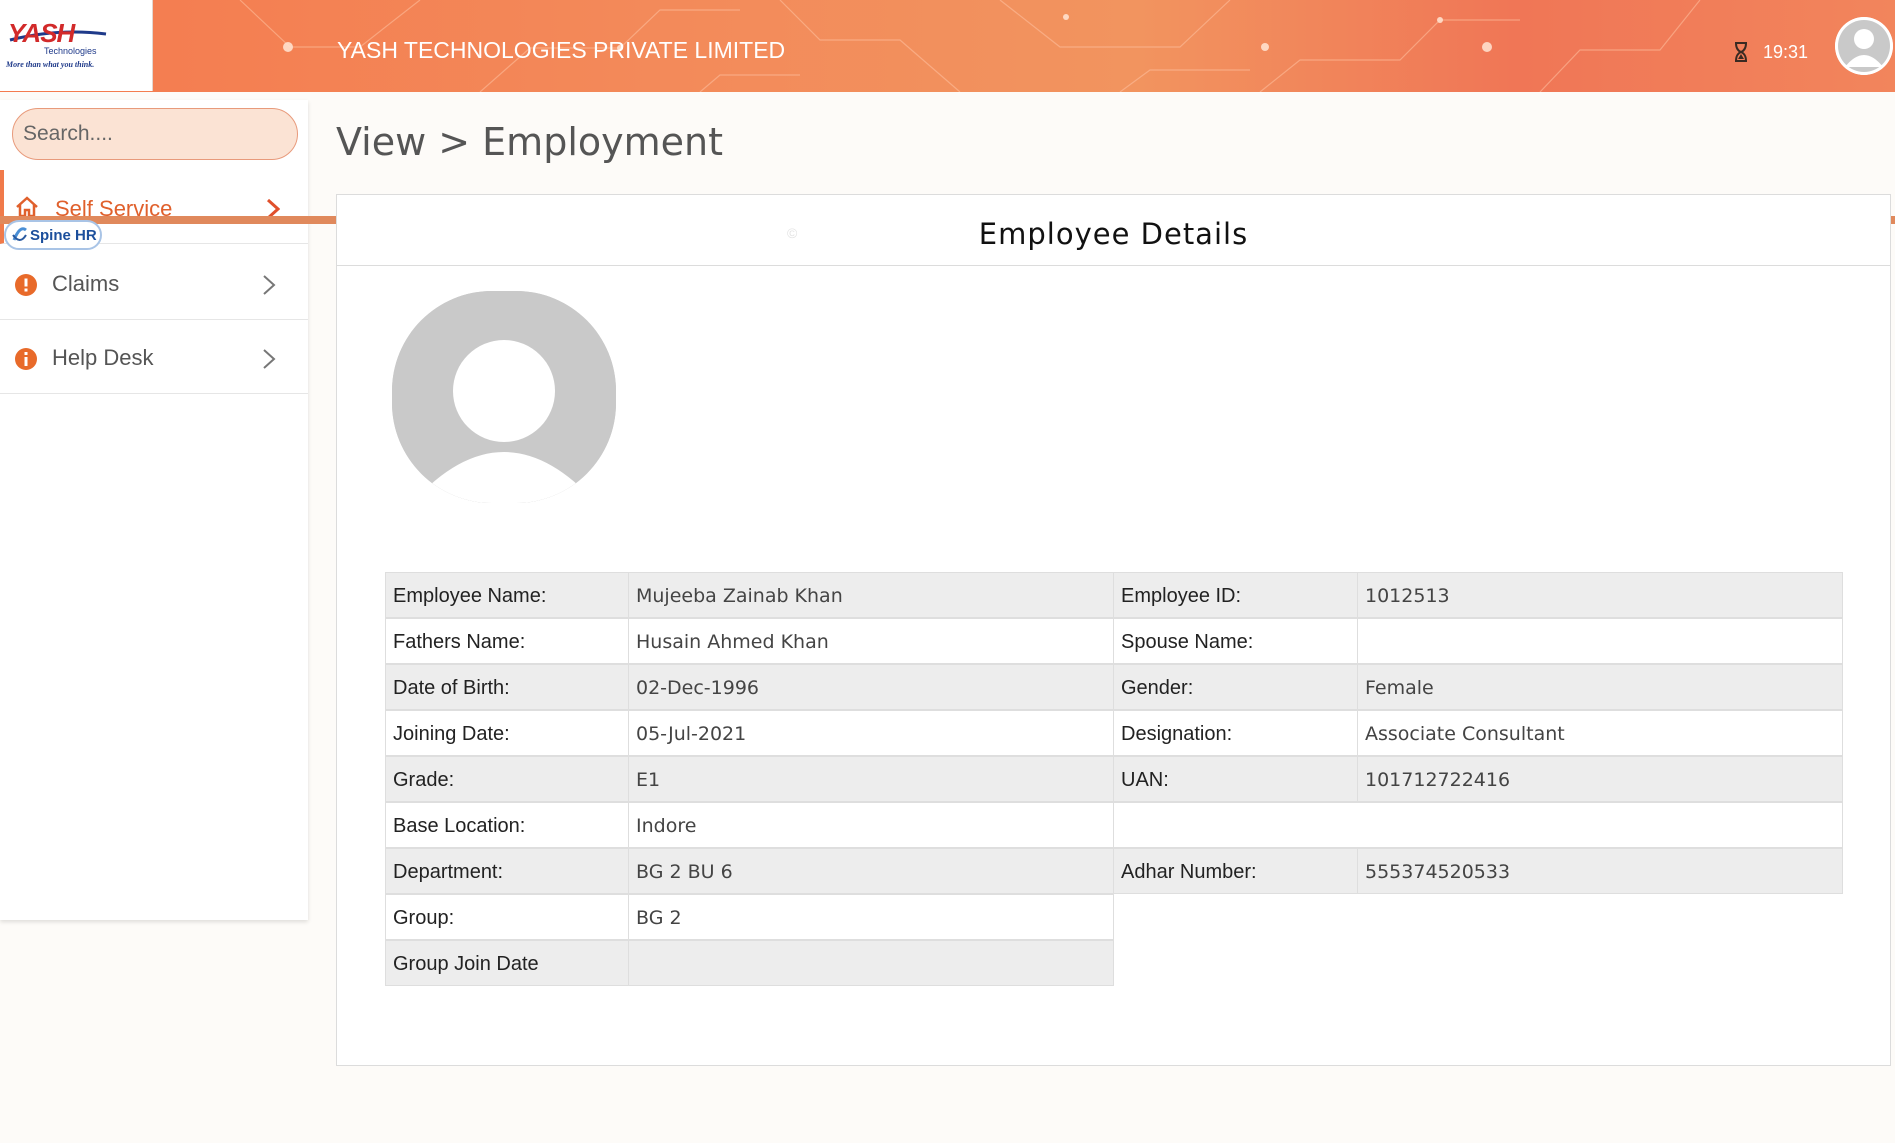 This screenshot has height=1143, width=1895. I want to click on field-label-group-join-date: Group Join Date, so click(507, 963).